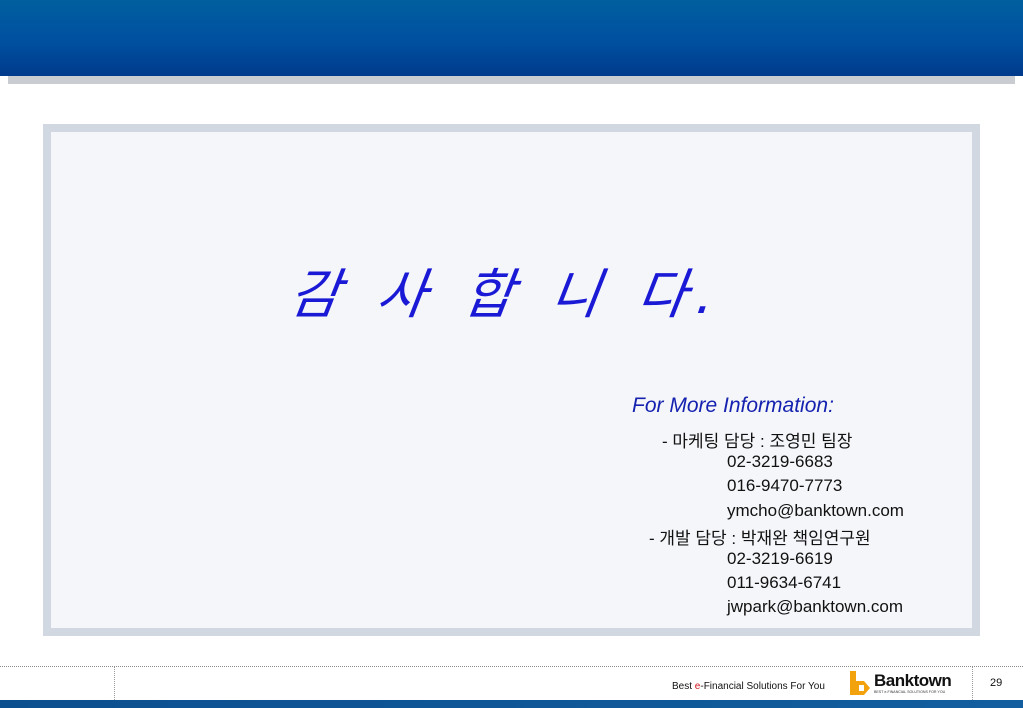 This screenshot has width=1023, height=708. Describe the element at coordinates (996, 683) in the screenshot. I see `page-number: 29` at that location.